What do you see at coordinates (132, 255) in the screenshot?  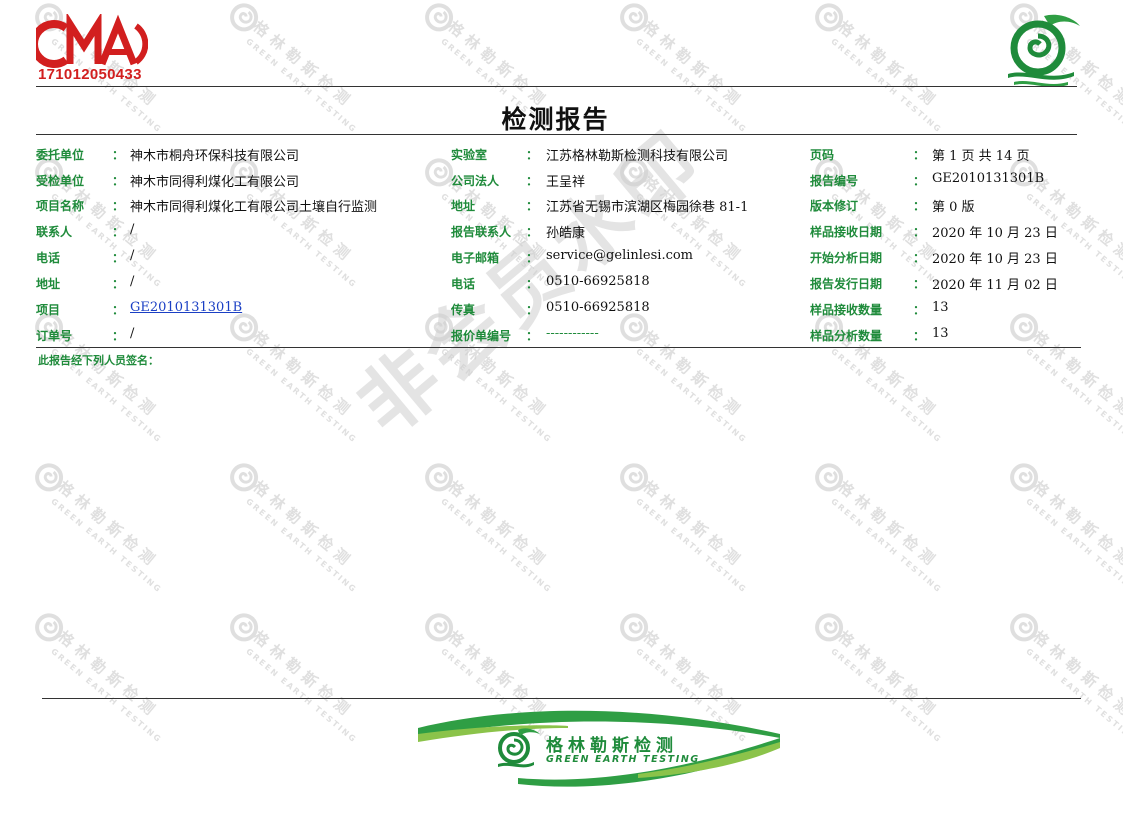 I see `phone-value: /` at bounding box center [132, 255].